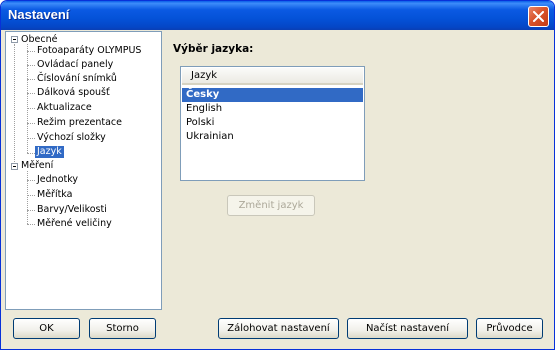 The width and height of the screenshot is (555, 350). Describe the element at coordinates (57, 180) in the screenshot. I see `tree-item-jednotky: Jednotky` at that location.